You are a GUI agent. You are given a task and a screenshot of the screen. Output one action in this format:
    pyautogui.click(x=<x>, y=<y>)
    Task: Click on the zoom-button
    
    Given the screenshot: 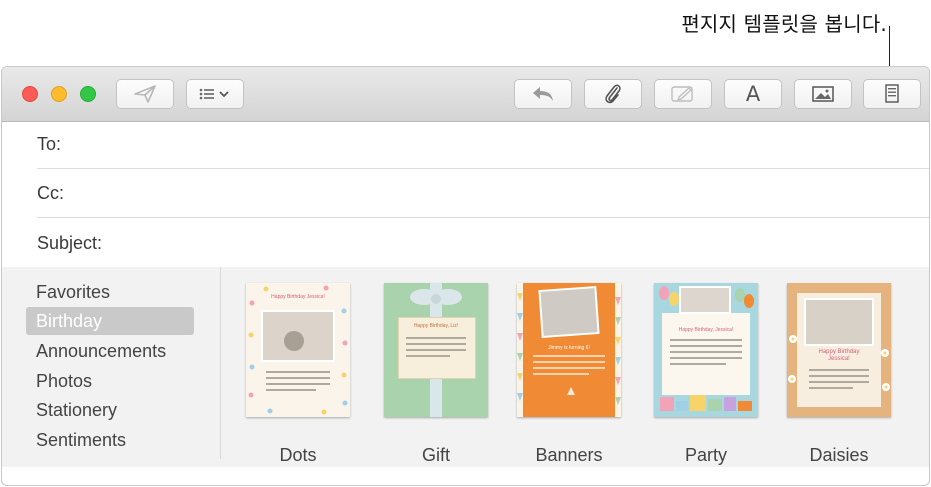 What is the action you would take?
    pyautogui.click(x=88, y=94)
    